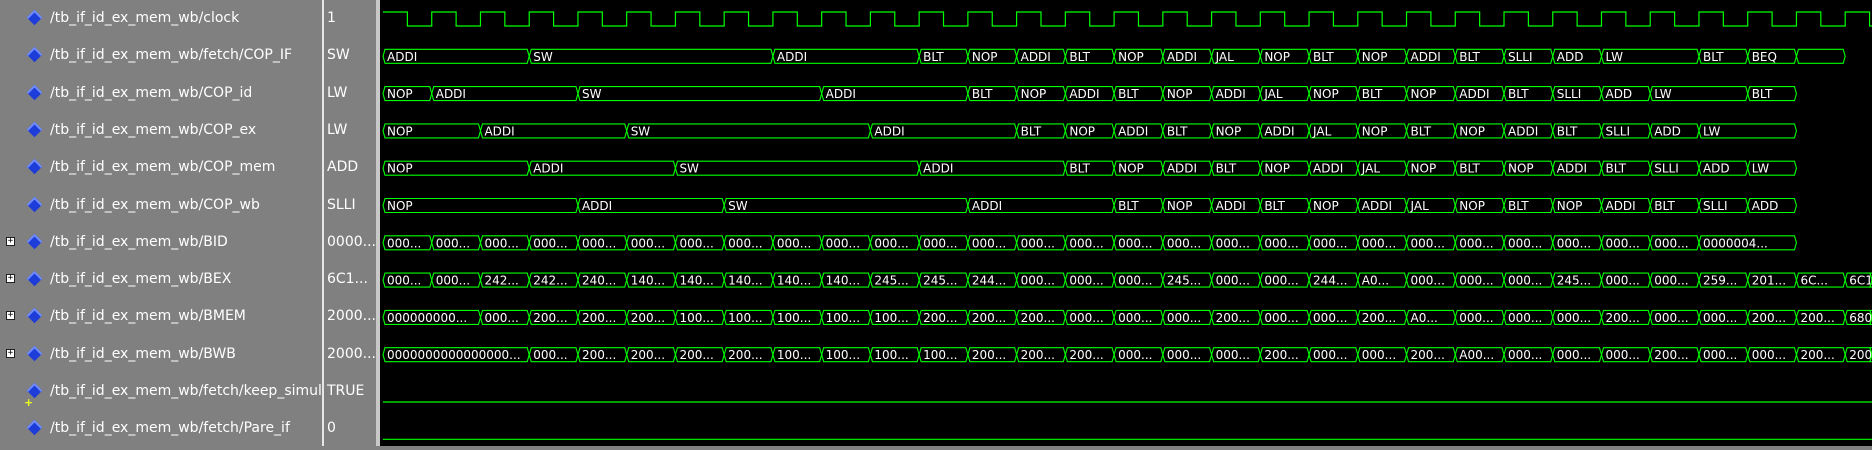 The image size is (1872, 450). Describe the element at coordinates (161, 55) in the screenshot. I see `signal-row: /tb_if_id_ex_mem_wb/fetch/COP_IF` at that location.